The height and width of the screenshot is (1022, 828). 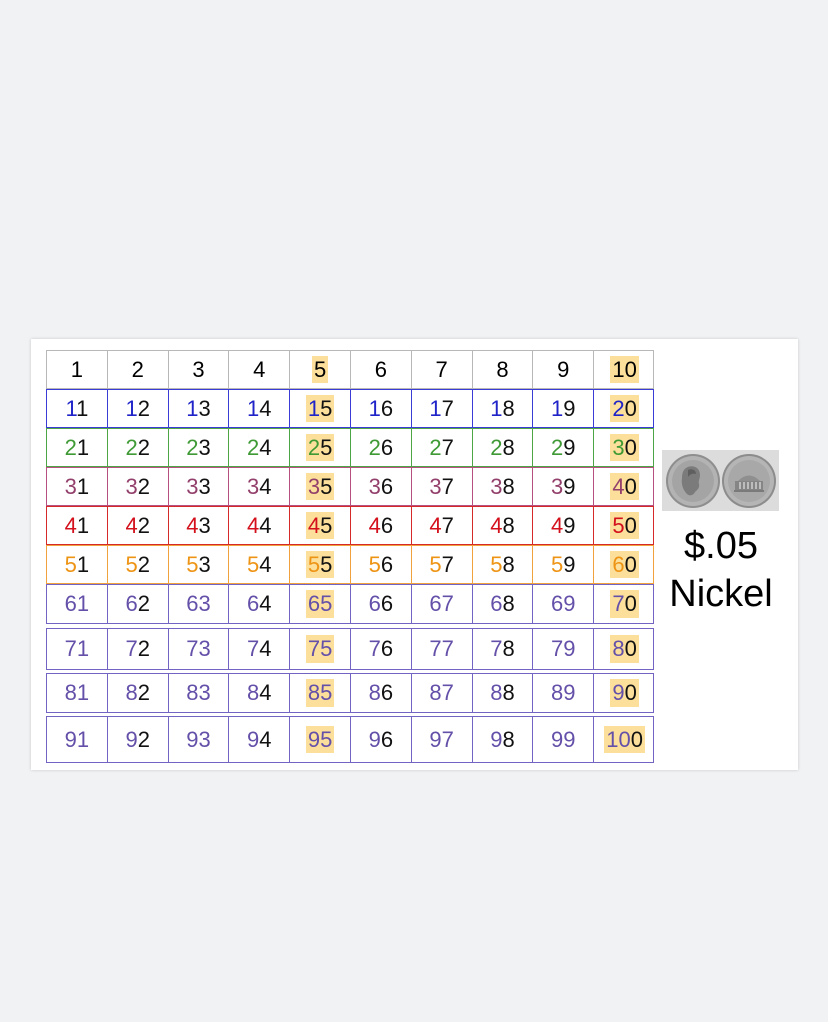 I want to click on ones-digit: 9, so click(x=569, y=603).